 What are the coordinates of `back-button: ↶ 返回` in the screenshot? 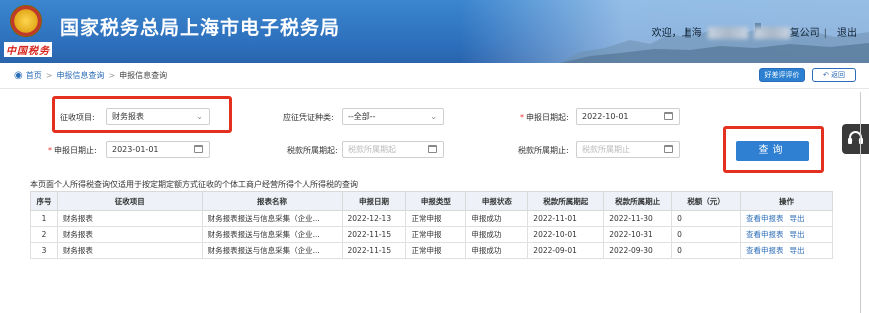 It's located at (834, 75).